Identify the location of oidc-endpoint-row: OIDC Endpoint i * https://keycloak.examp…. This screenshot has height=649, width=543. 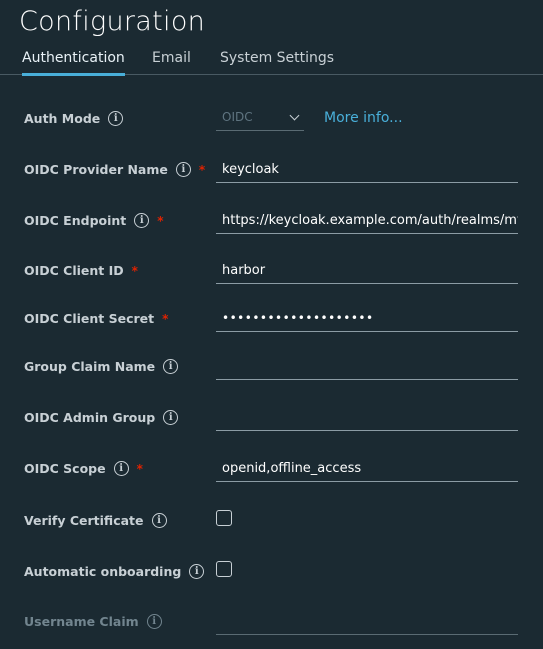
(271, 221).